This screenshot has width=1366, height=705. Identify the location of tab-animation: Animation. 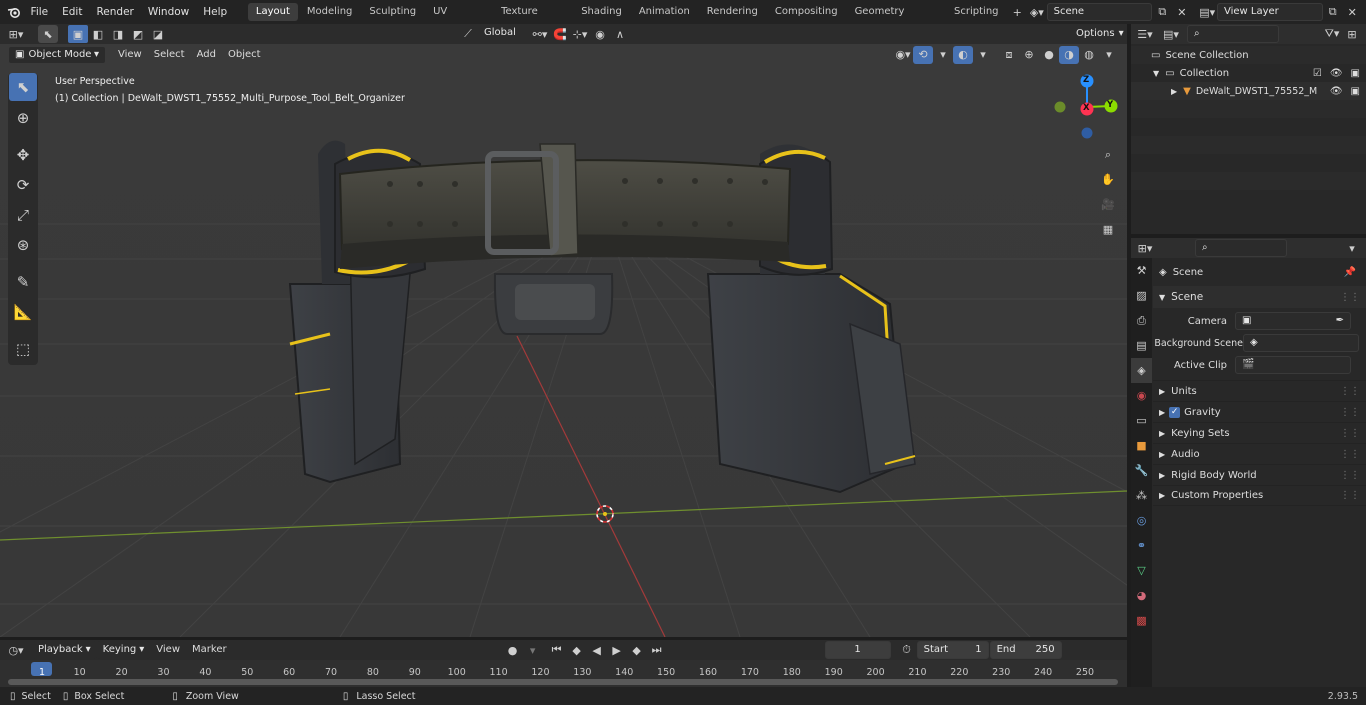
(664, 12).